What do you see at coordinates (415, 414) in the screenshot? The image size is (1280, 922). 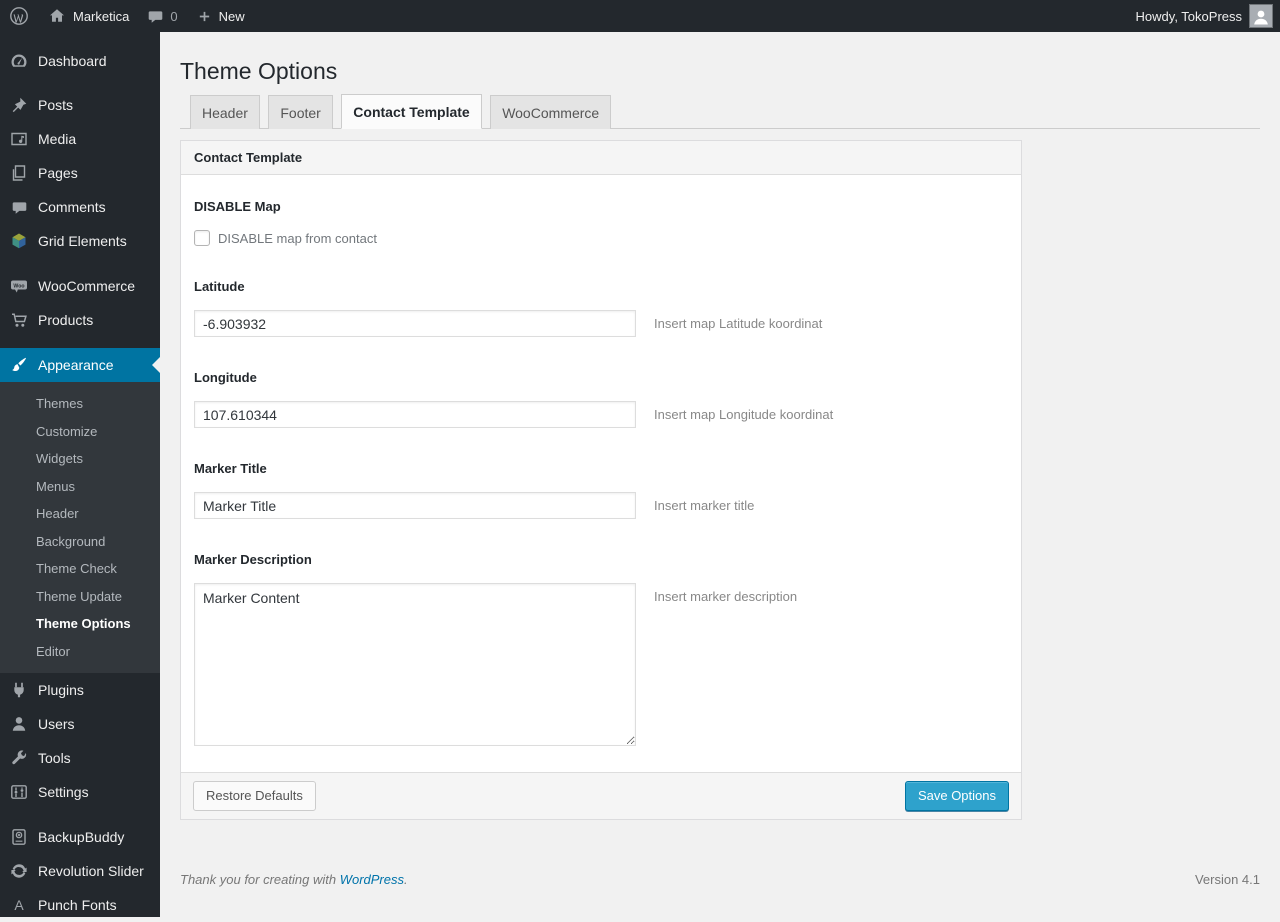 I see `longitude-input` at bounding box center [415, 414].